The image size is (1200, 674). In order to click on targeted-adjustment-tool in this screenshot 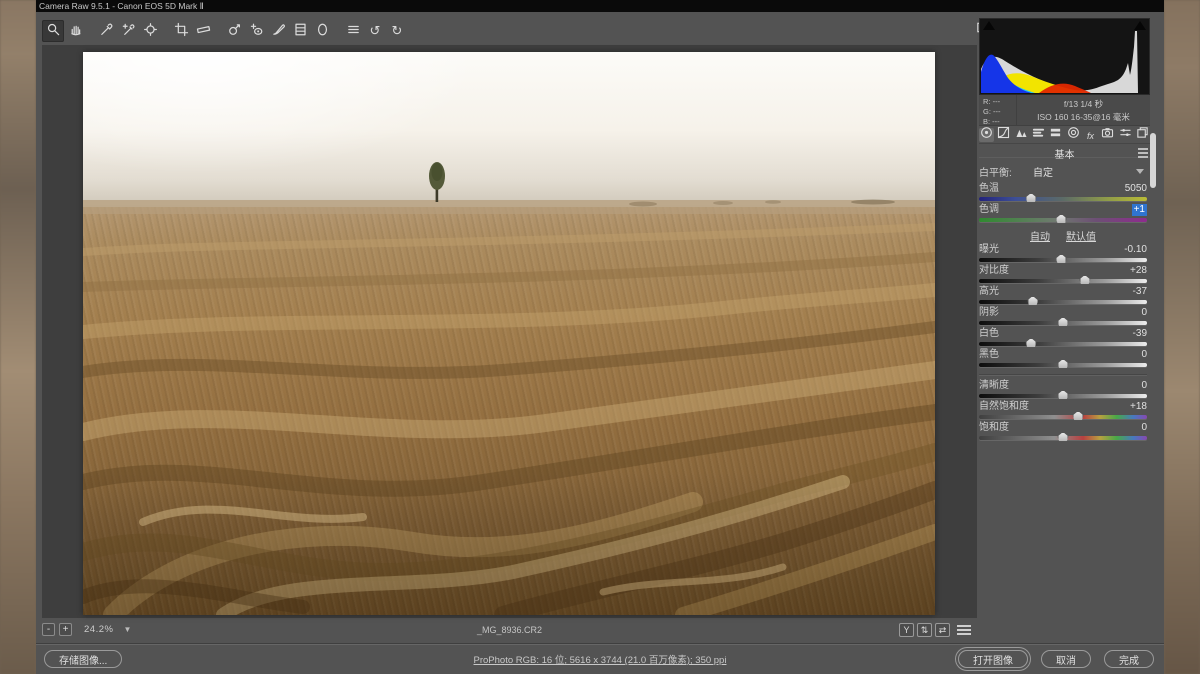, I will do `click(150, 31)`.